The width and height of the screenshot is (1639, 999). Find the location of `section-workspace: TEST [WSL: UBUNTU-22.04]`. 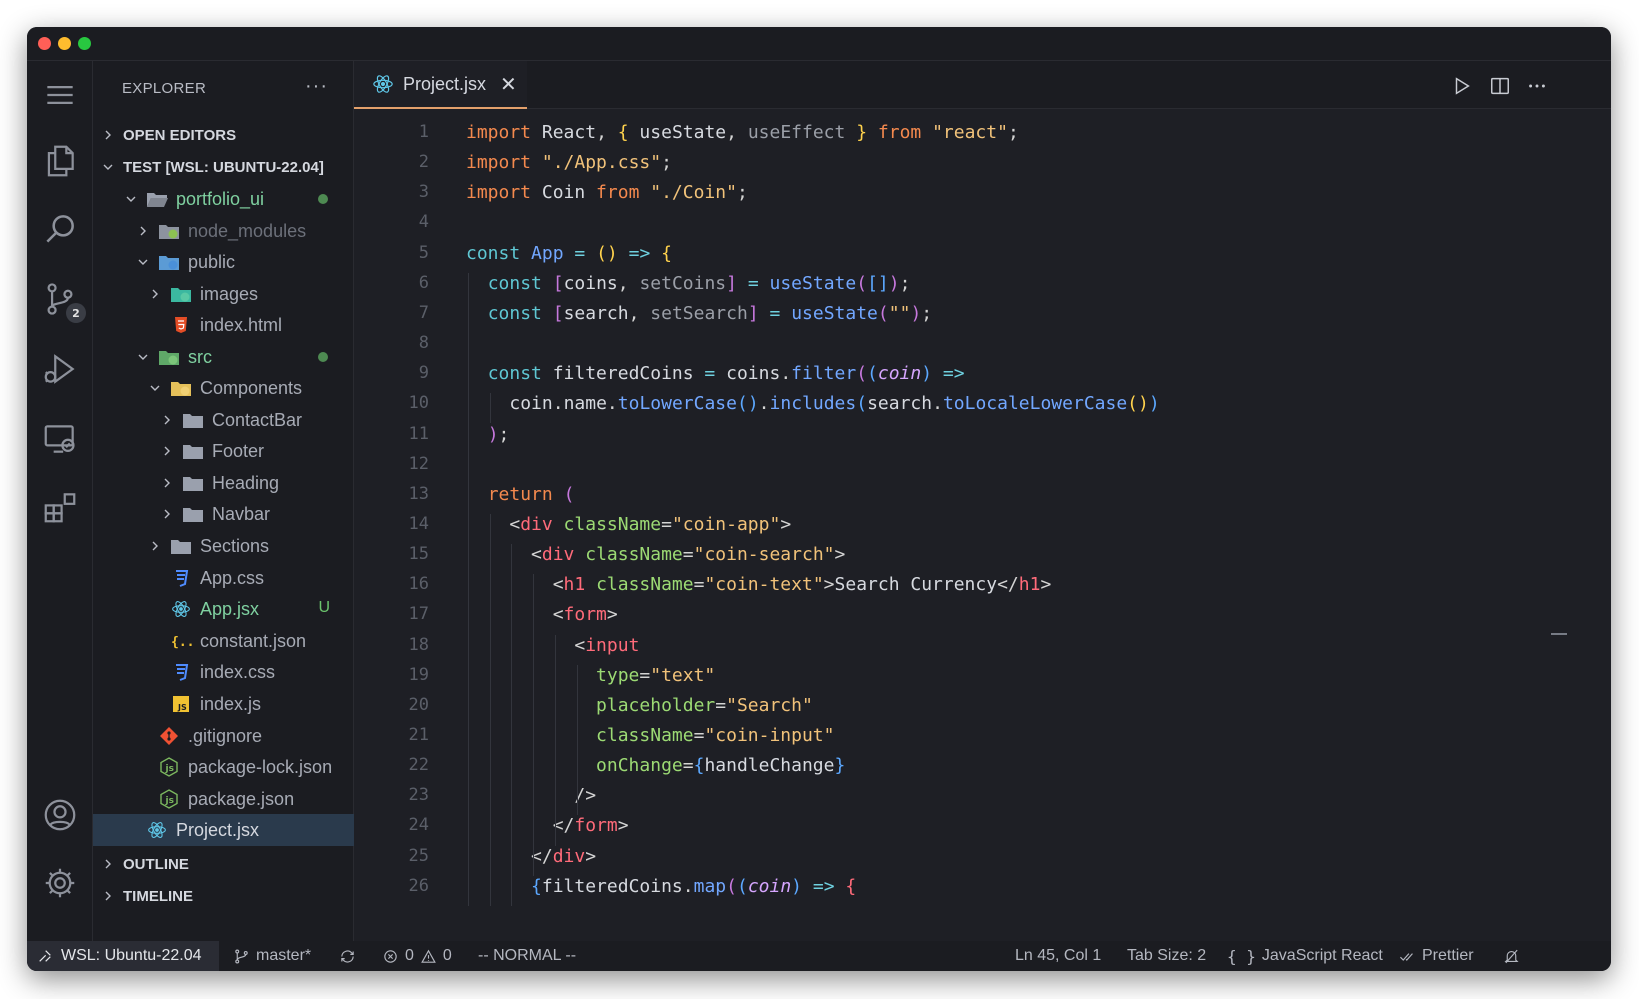

section-workspace: TEST [WSL: UBUNTU-22.04] is located at coordinates (223, 167).